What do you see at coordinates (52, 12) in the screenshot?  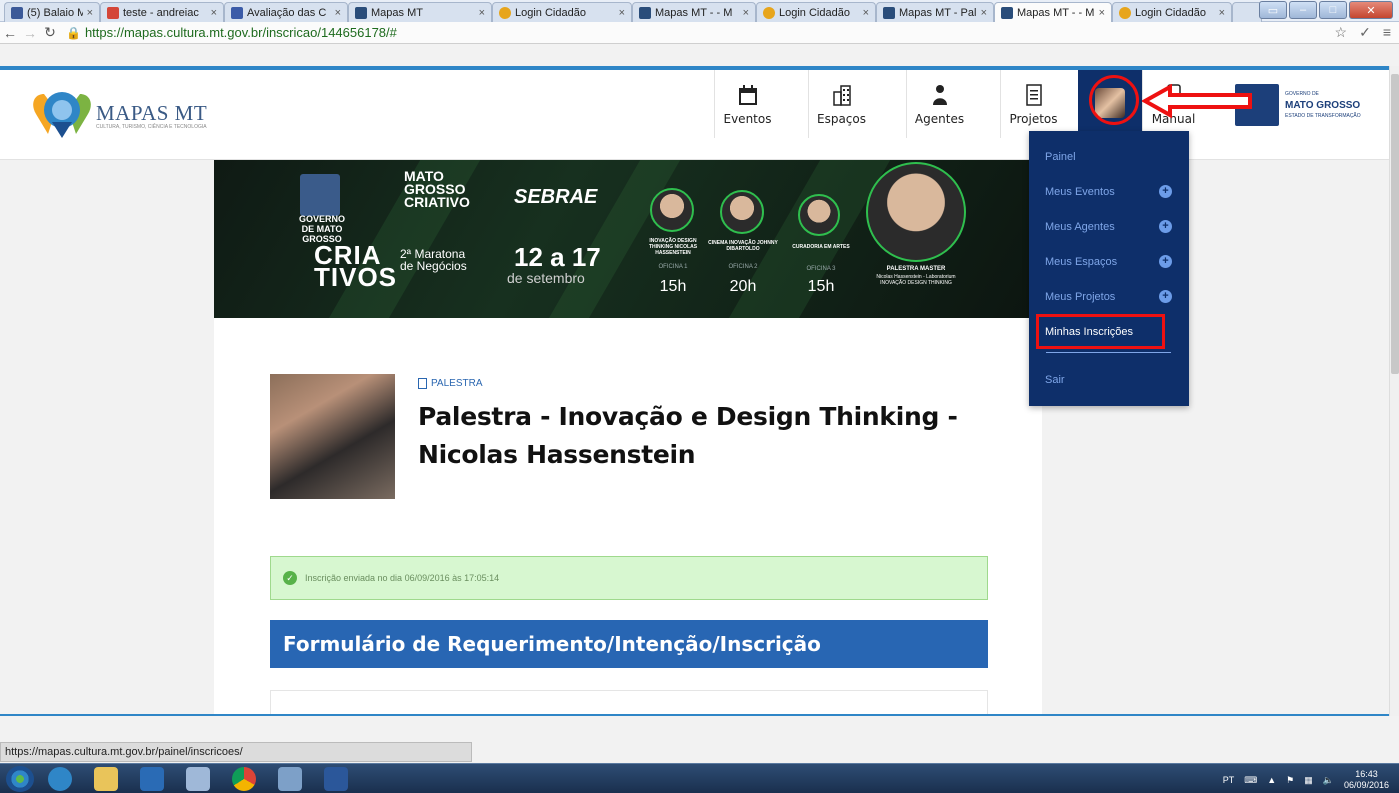 I see `browser-tab: (5) Balaio Music×` at bounding box center [52, 12].